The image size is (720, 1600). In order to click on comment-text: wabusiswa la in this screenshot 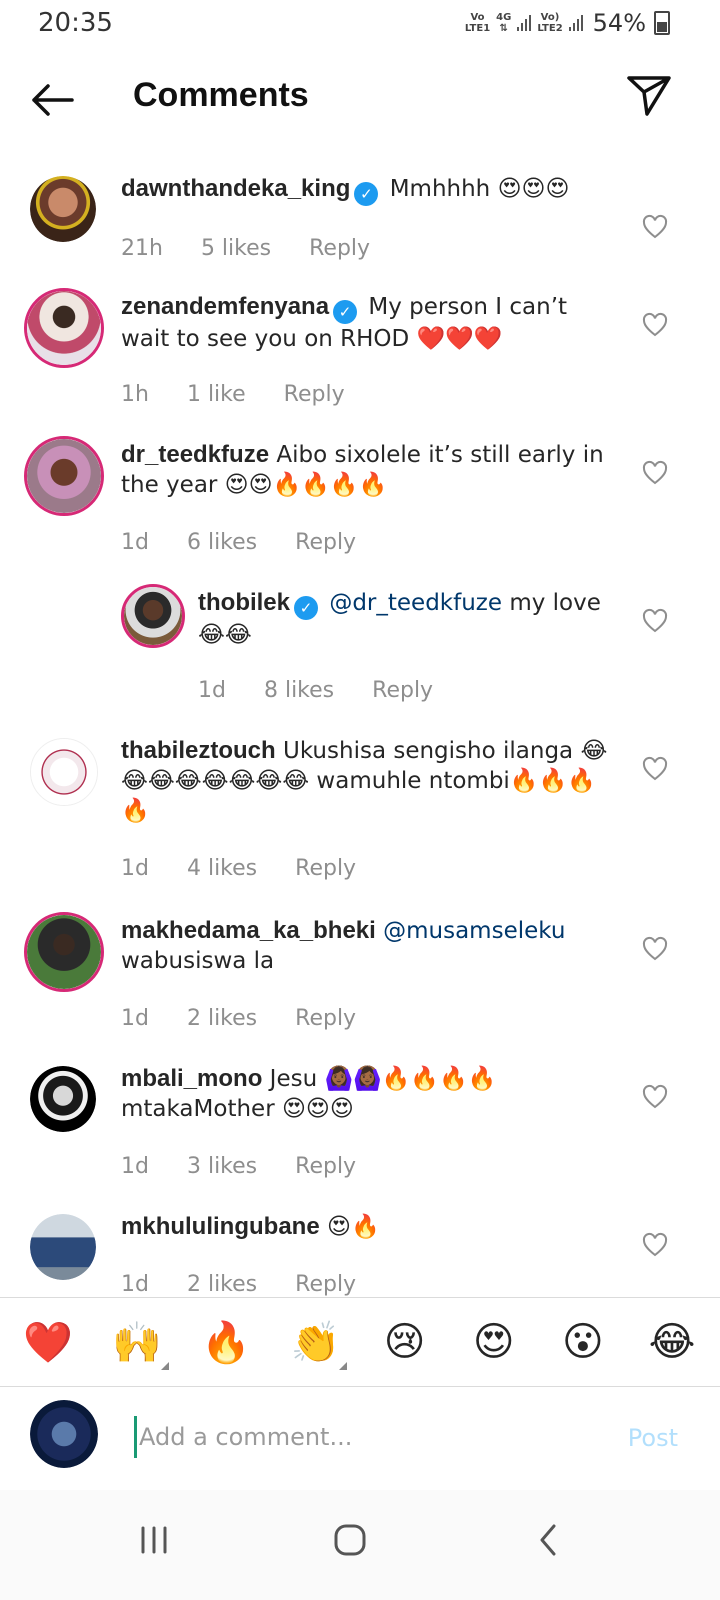, I will do `click(198, 961)`.